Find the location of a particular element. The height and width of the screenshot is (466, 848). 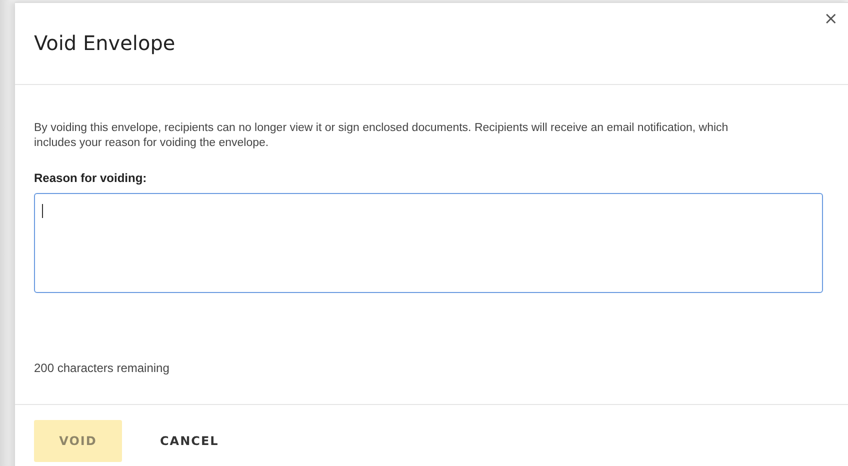

close-button: × is located at coordinates (831, 19).